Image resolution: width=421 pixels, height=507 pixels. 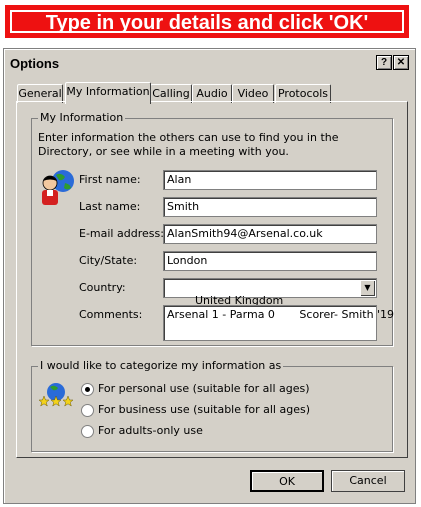 I want to click on dialog-title: Options, so click(x=35, y=63).